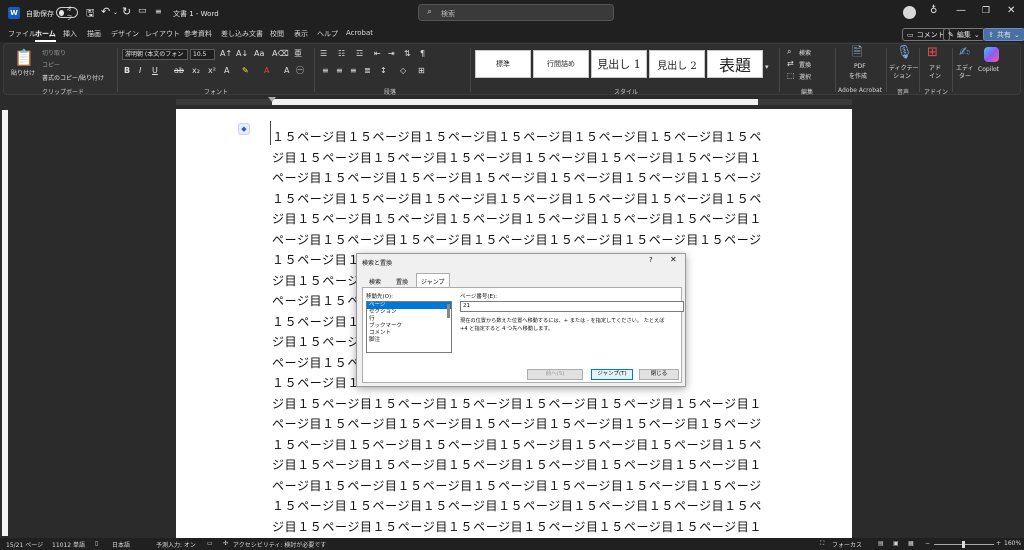  I want to click on style-no-spacing: 行間詰め, so click(561, 64).